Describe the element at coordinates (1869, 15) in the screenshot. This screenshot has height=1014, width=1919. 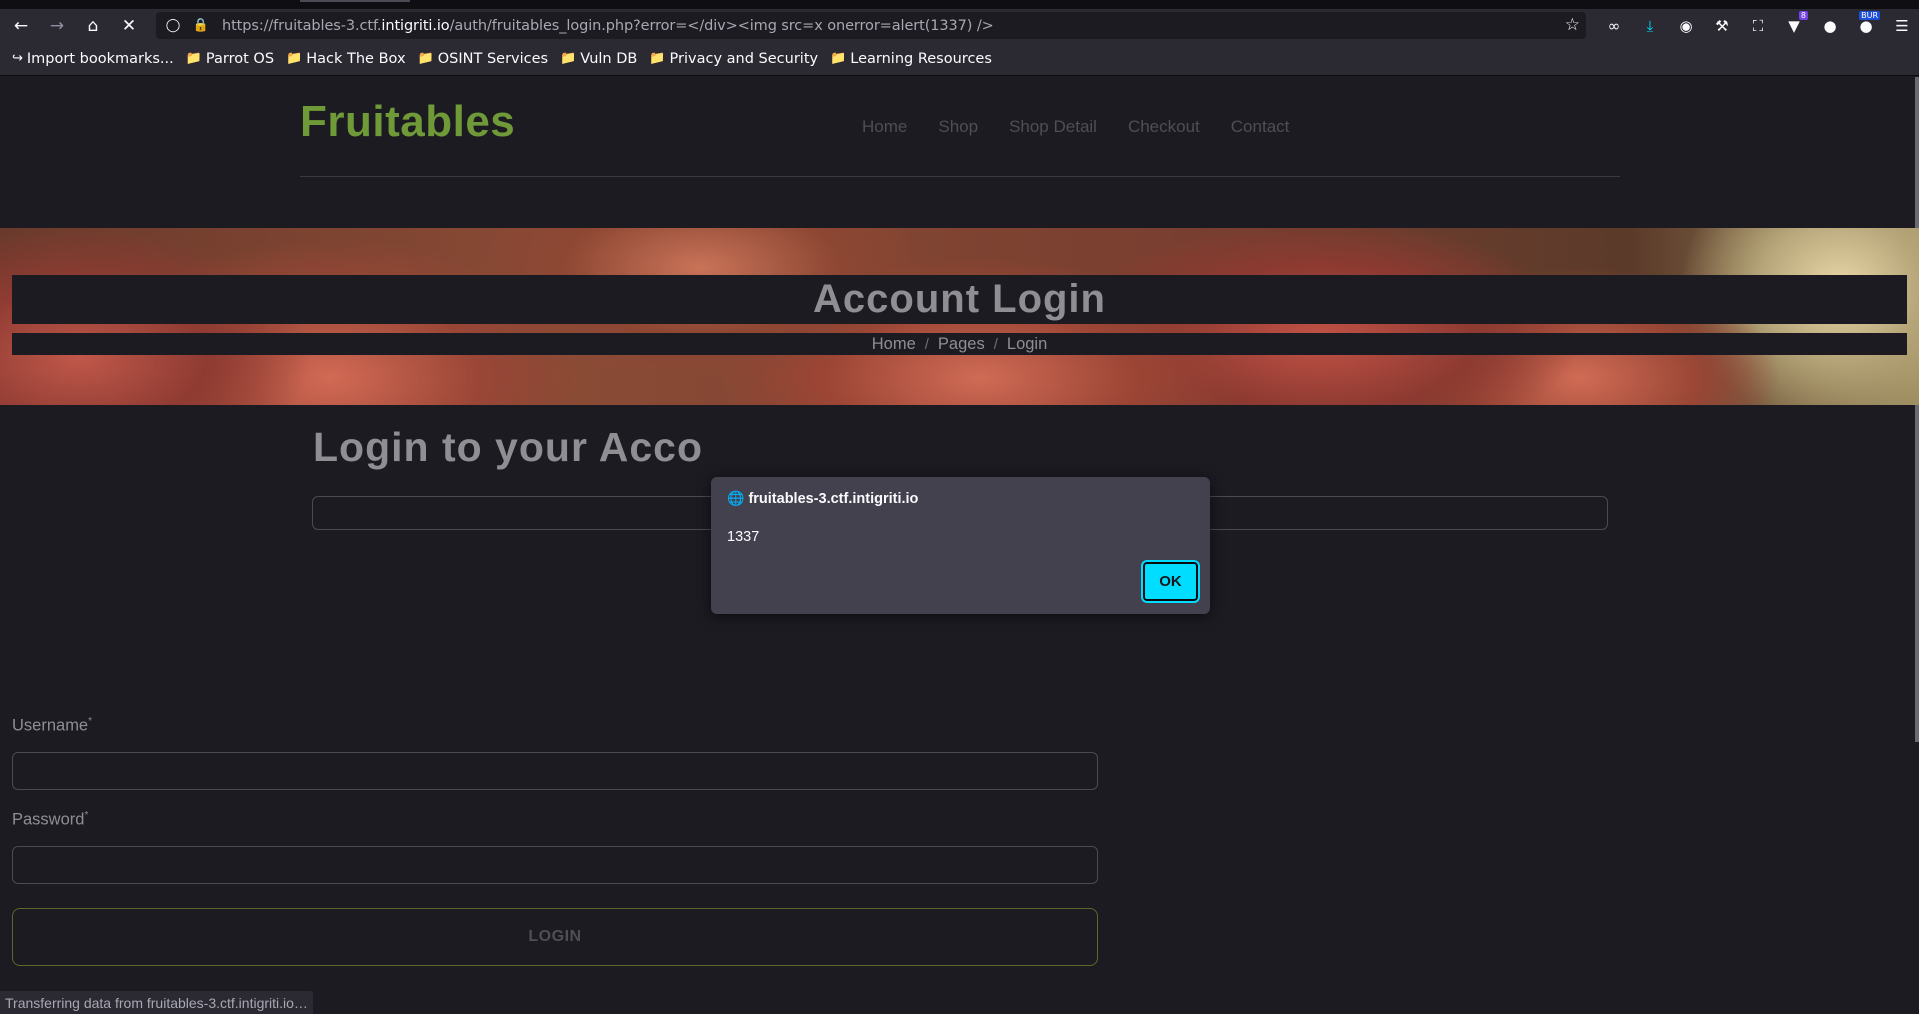
I see `ext-badge-burp: BUR` at that location.